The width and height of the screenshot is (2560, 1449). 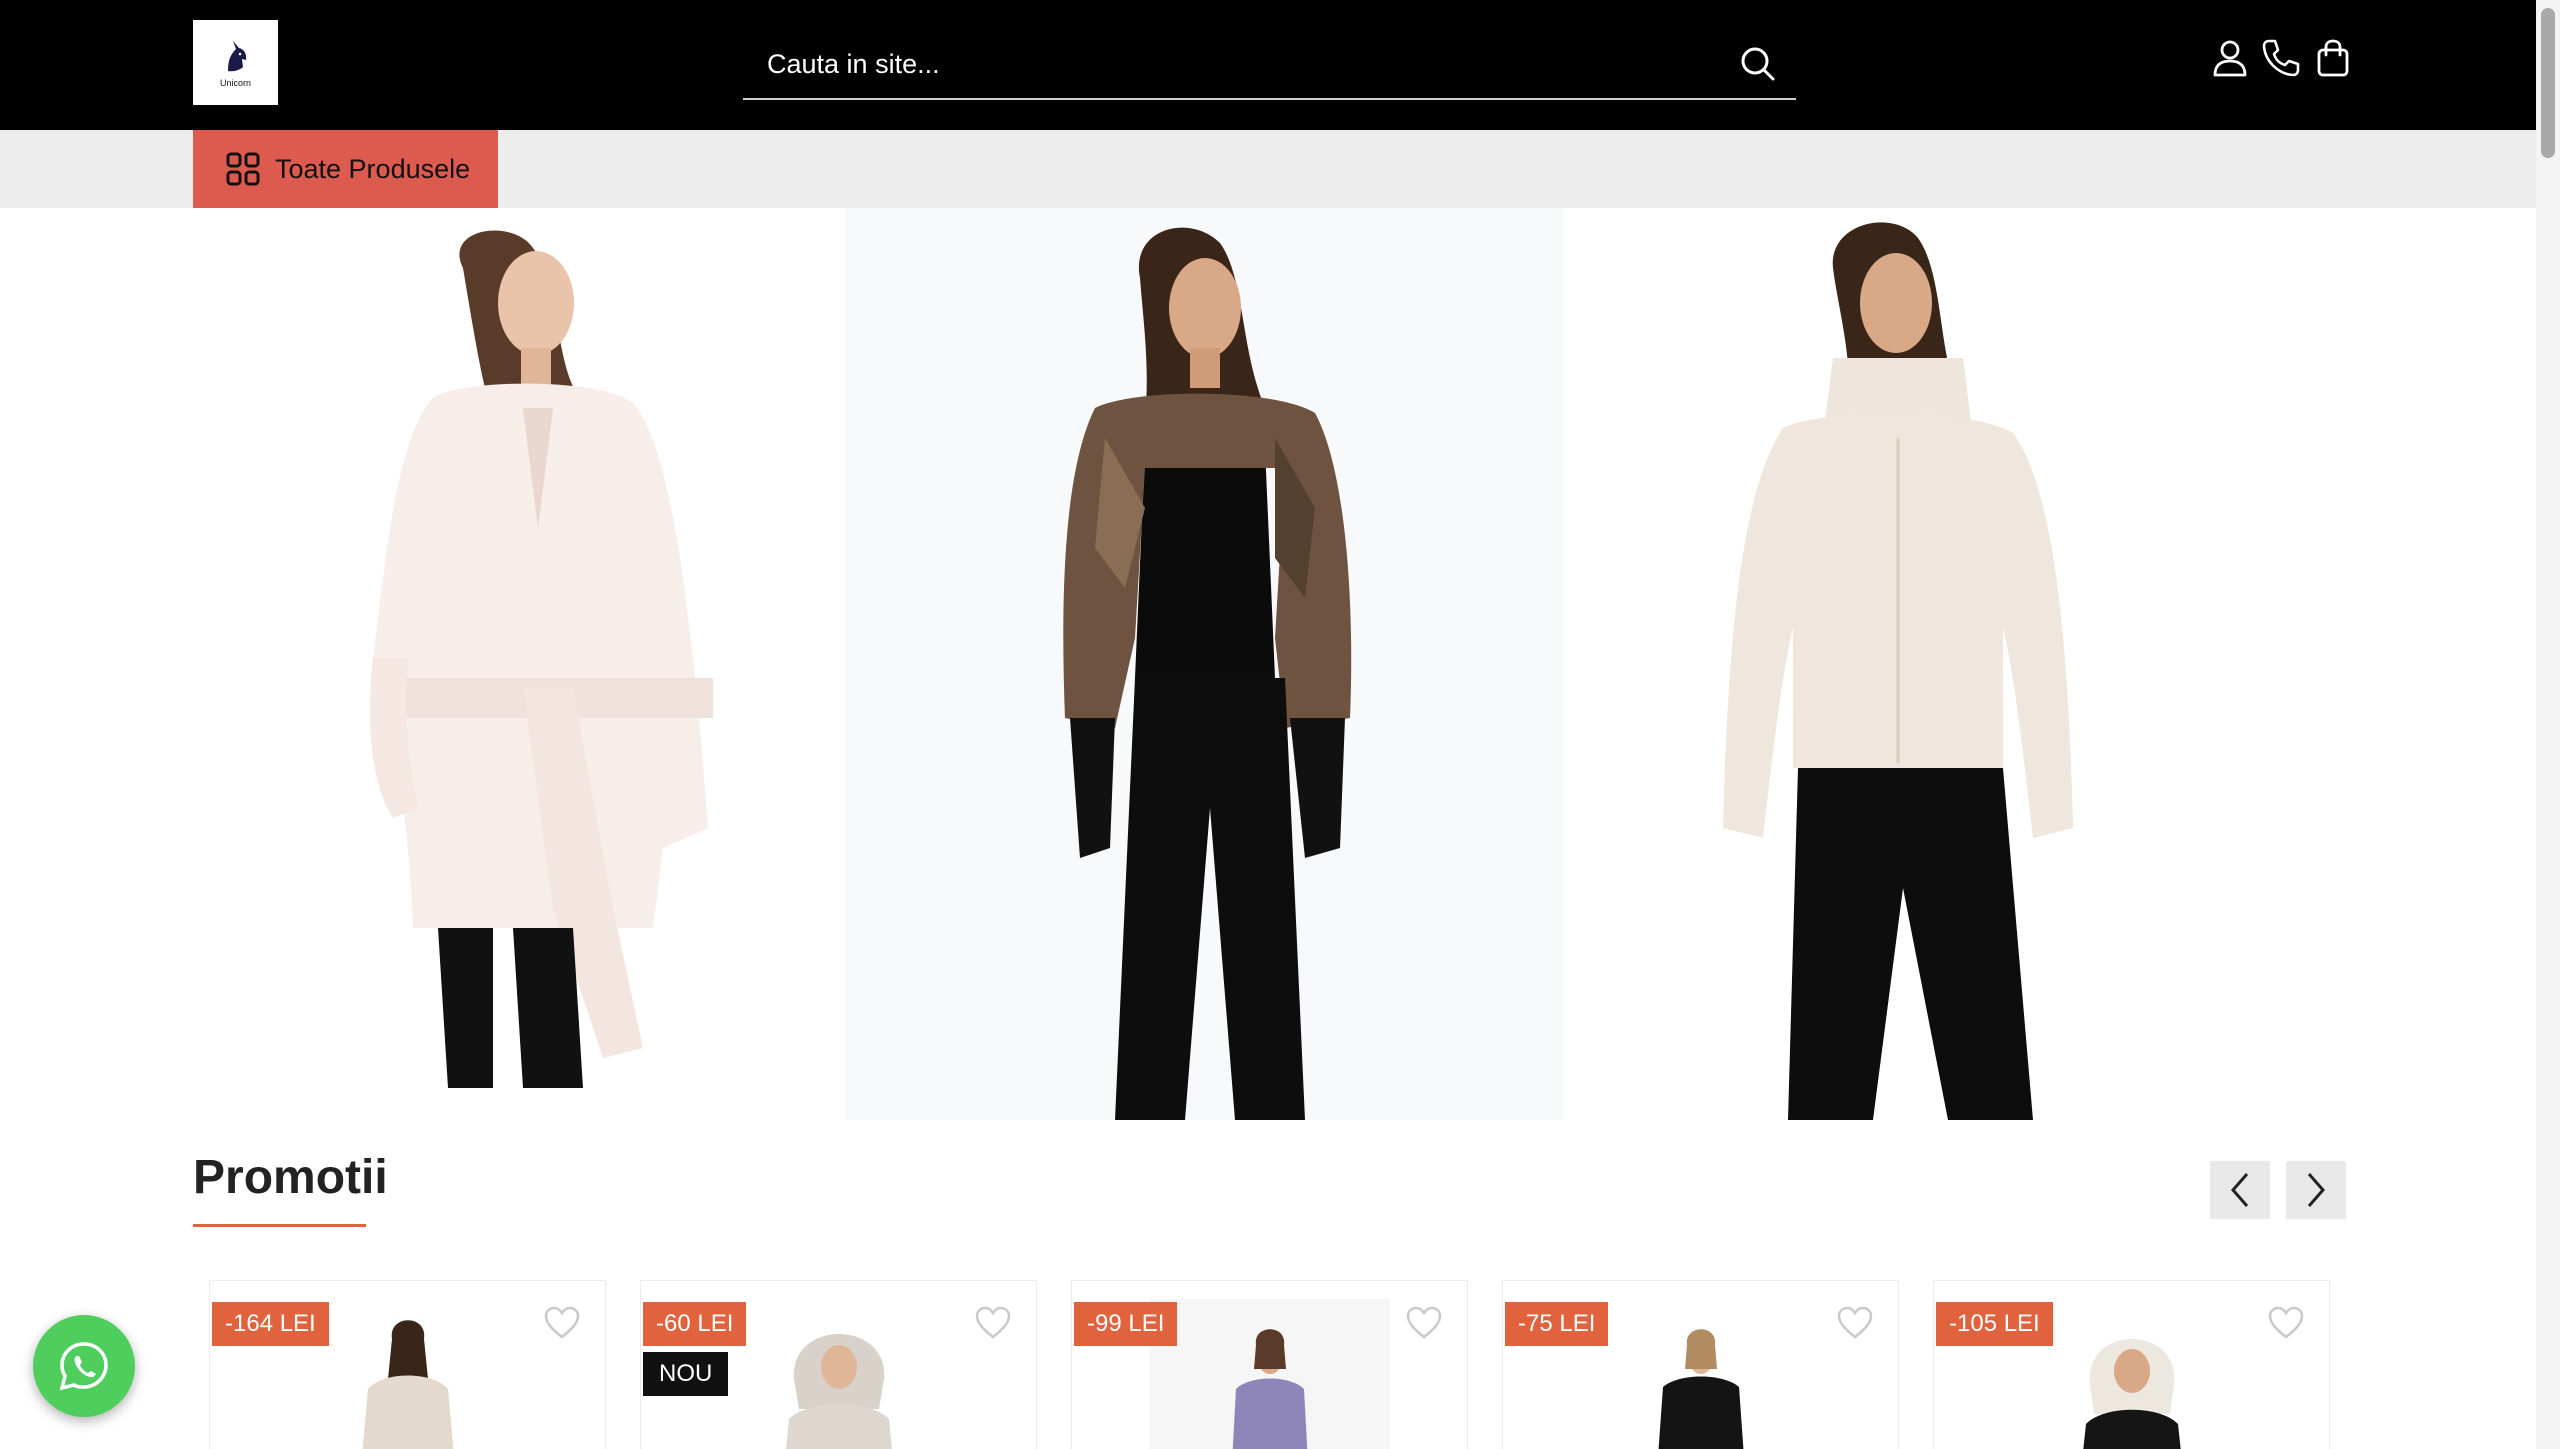 What do you see at coordinates (290, 1177) in the screenshot?
I see `section-title-promotions: Promotii` at bounding box center [290, 1177].